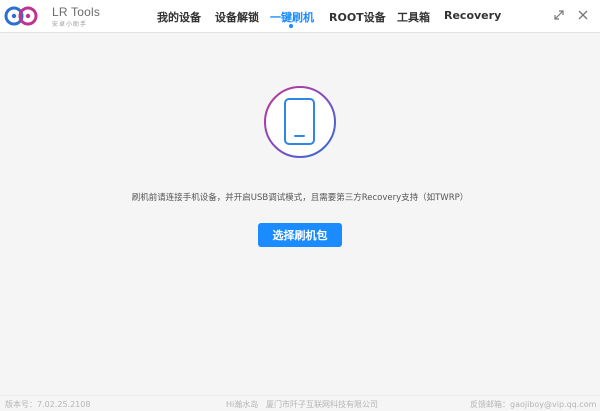 This screenshot has height=411, width=600. I want to click on tab-my-device: 我的设备, so click(179, 17).